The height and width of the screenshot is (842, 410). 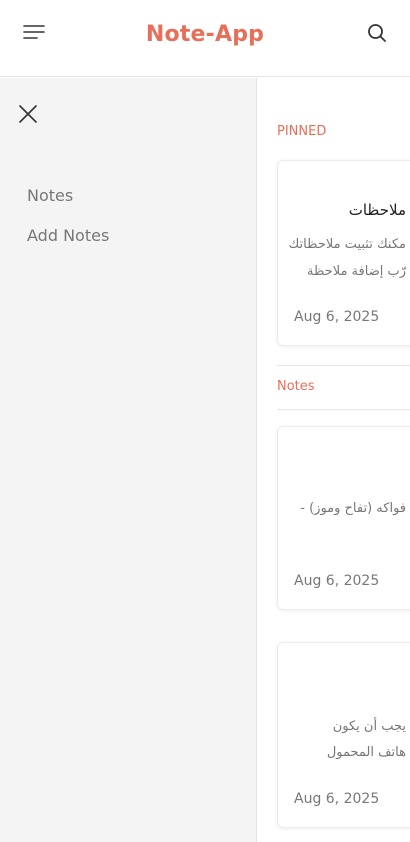 What do you see at coordinates (356, 271) in the screenshot?
I see `note-text-line: رّب إضافة ملاحظة` at bounding box center [356, 271].